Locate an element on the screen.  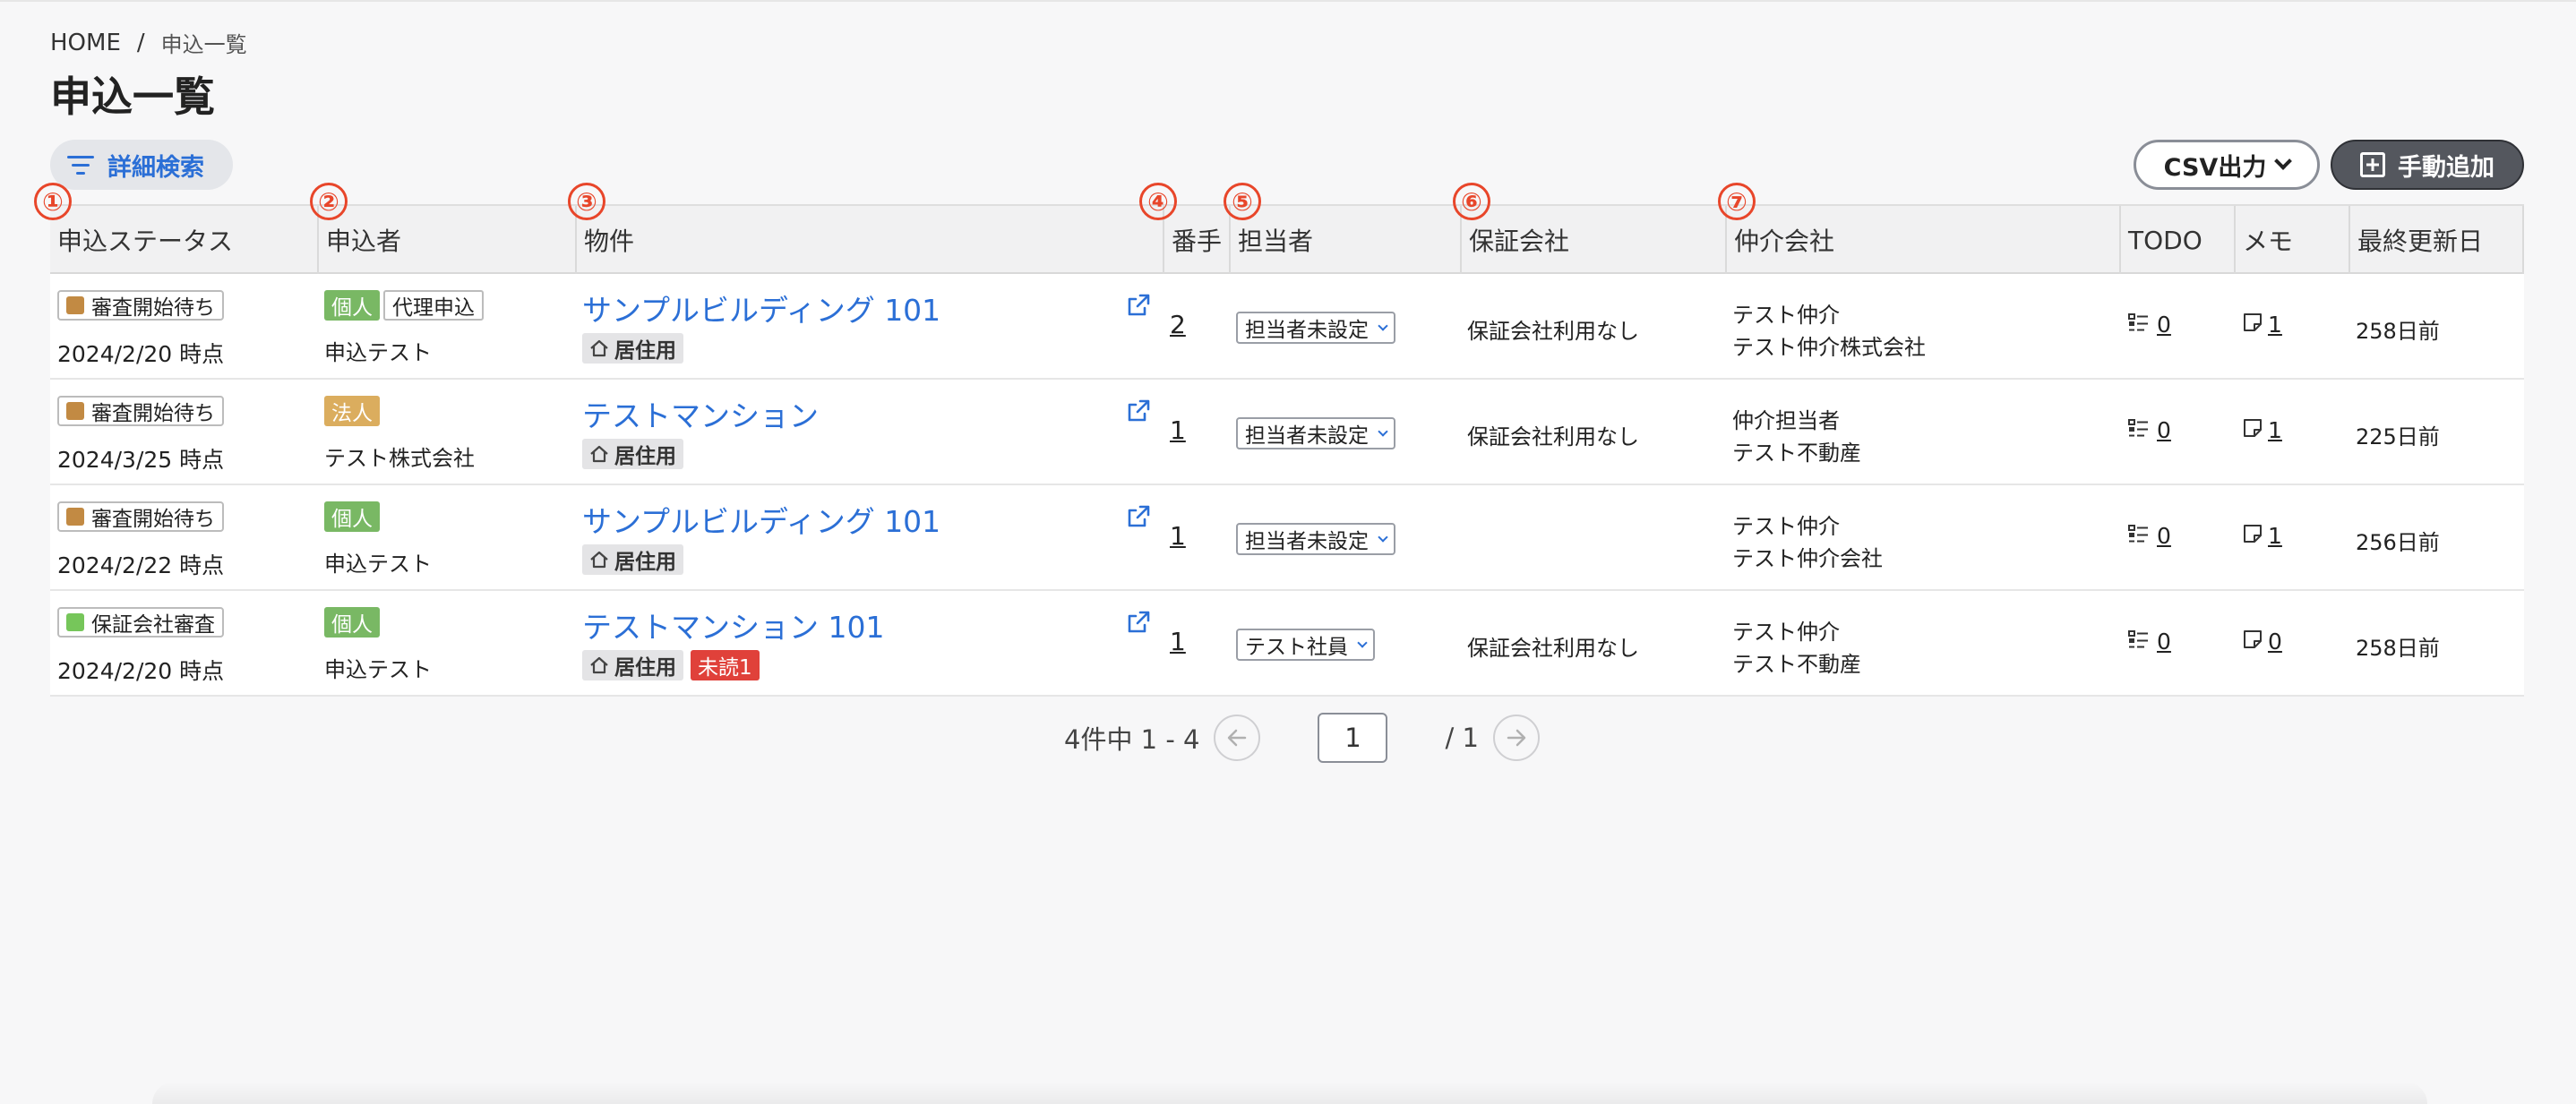
property-link: テストマンション 101 is located at coordinates (733, 624).